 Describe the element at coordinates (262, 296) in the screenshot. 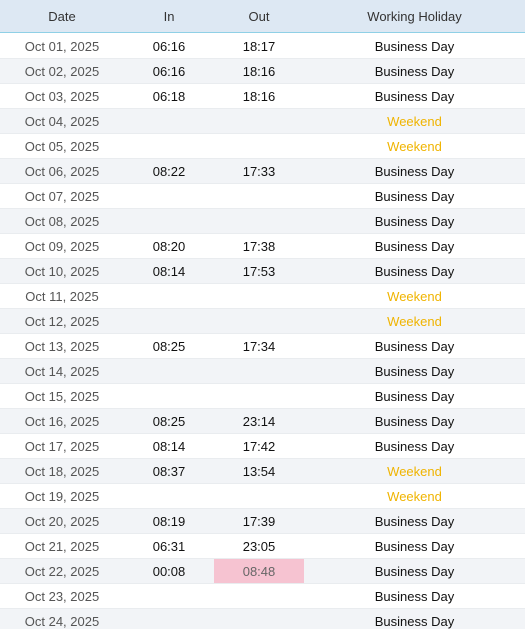

I see `table-row: Oct 11, 2025 Weekend` at that location.